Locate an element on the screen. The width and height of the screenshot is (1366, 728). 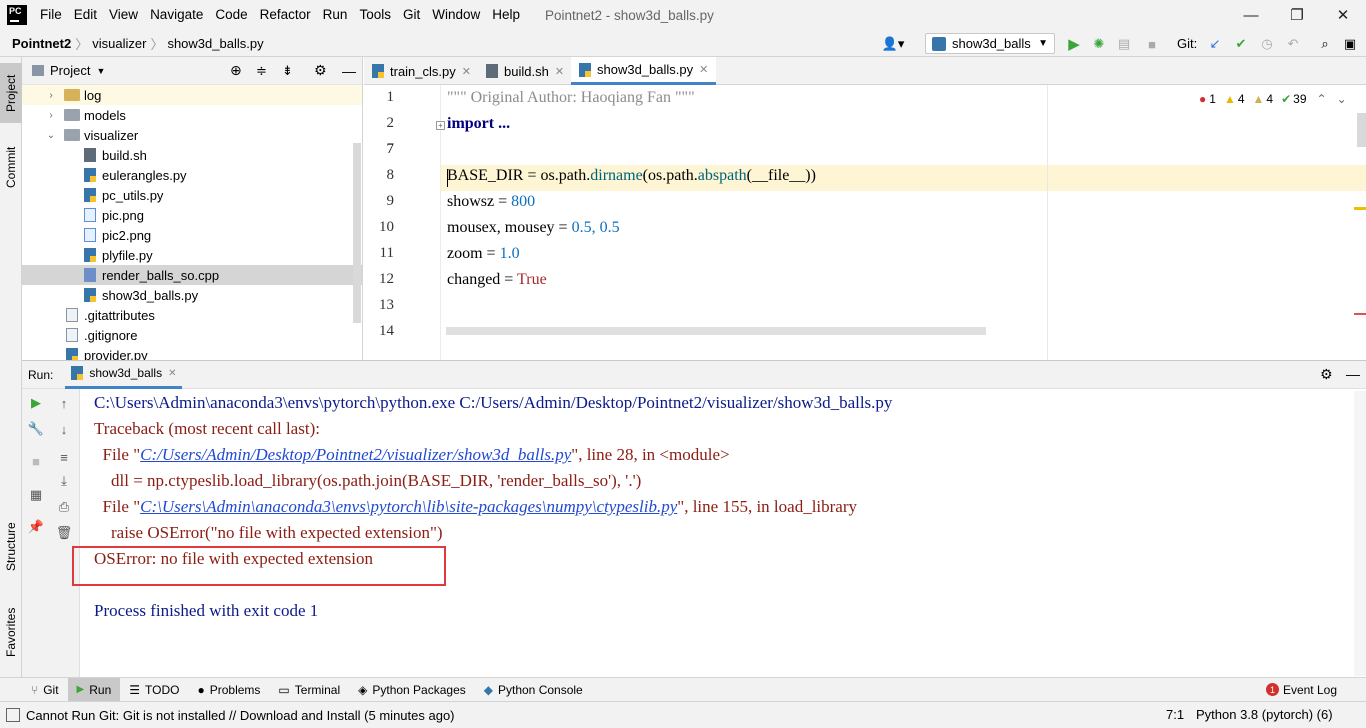
console-scrollbar is located at coordinates (1360, 533).